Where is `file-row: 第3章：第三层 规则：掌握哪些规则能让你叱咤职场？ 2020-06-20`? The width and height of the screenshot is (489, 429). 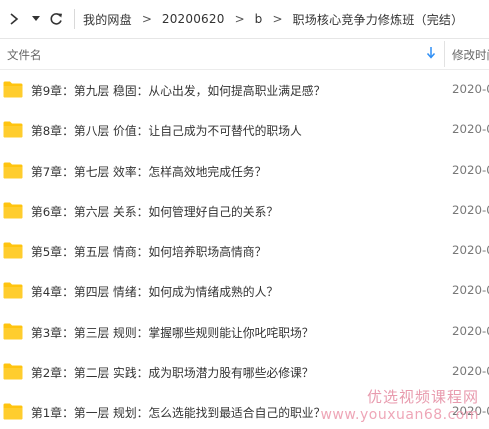
file-row: 第3章：第三层 规则：掌握哪些规则能让你叱咤职场？ 2020-06-20 is located at coordinates (244, 332).